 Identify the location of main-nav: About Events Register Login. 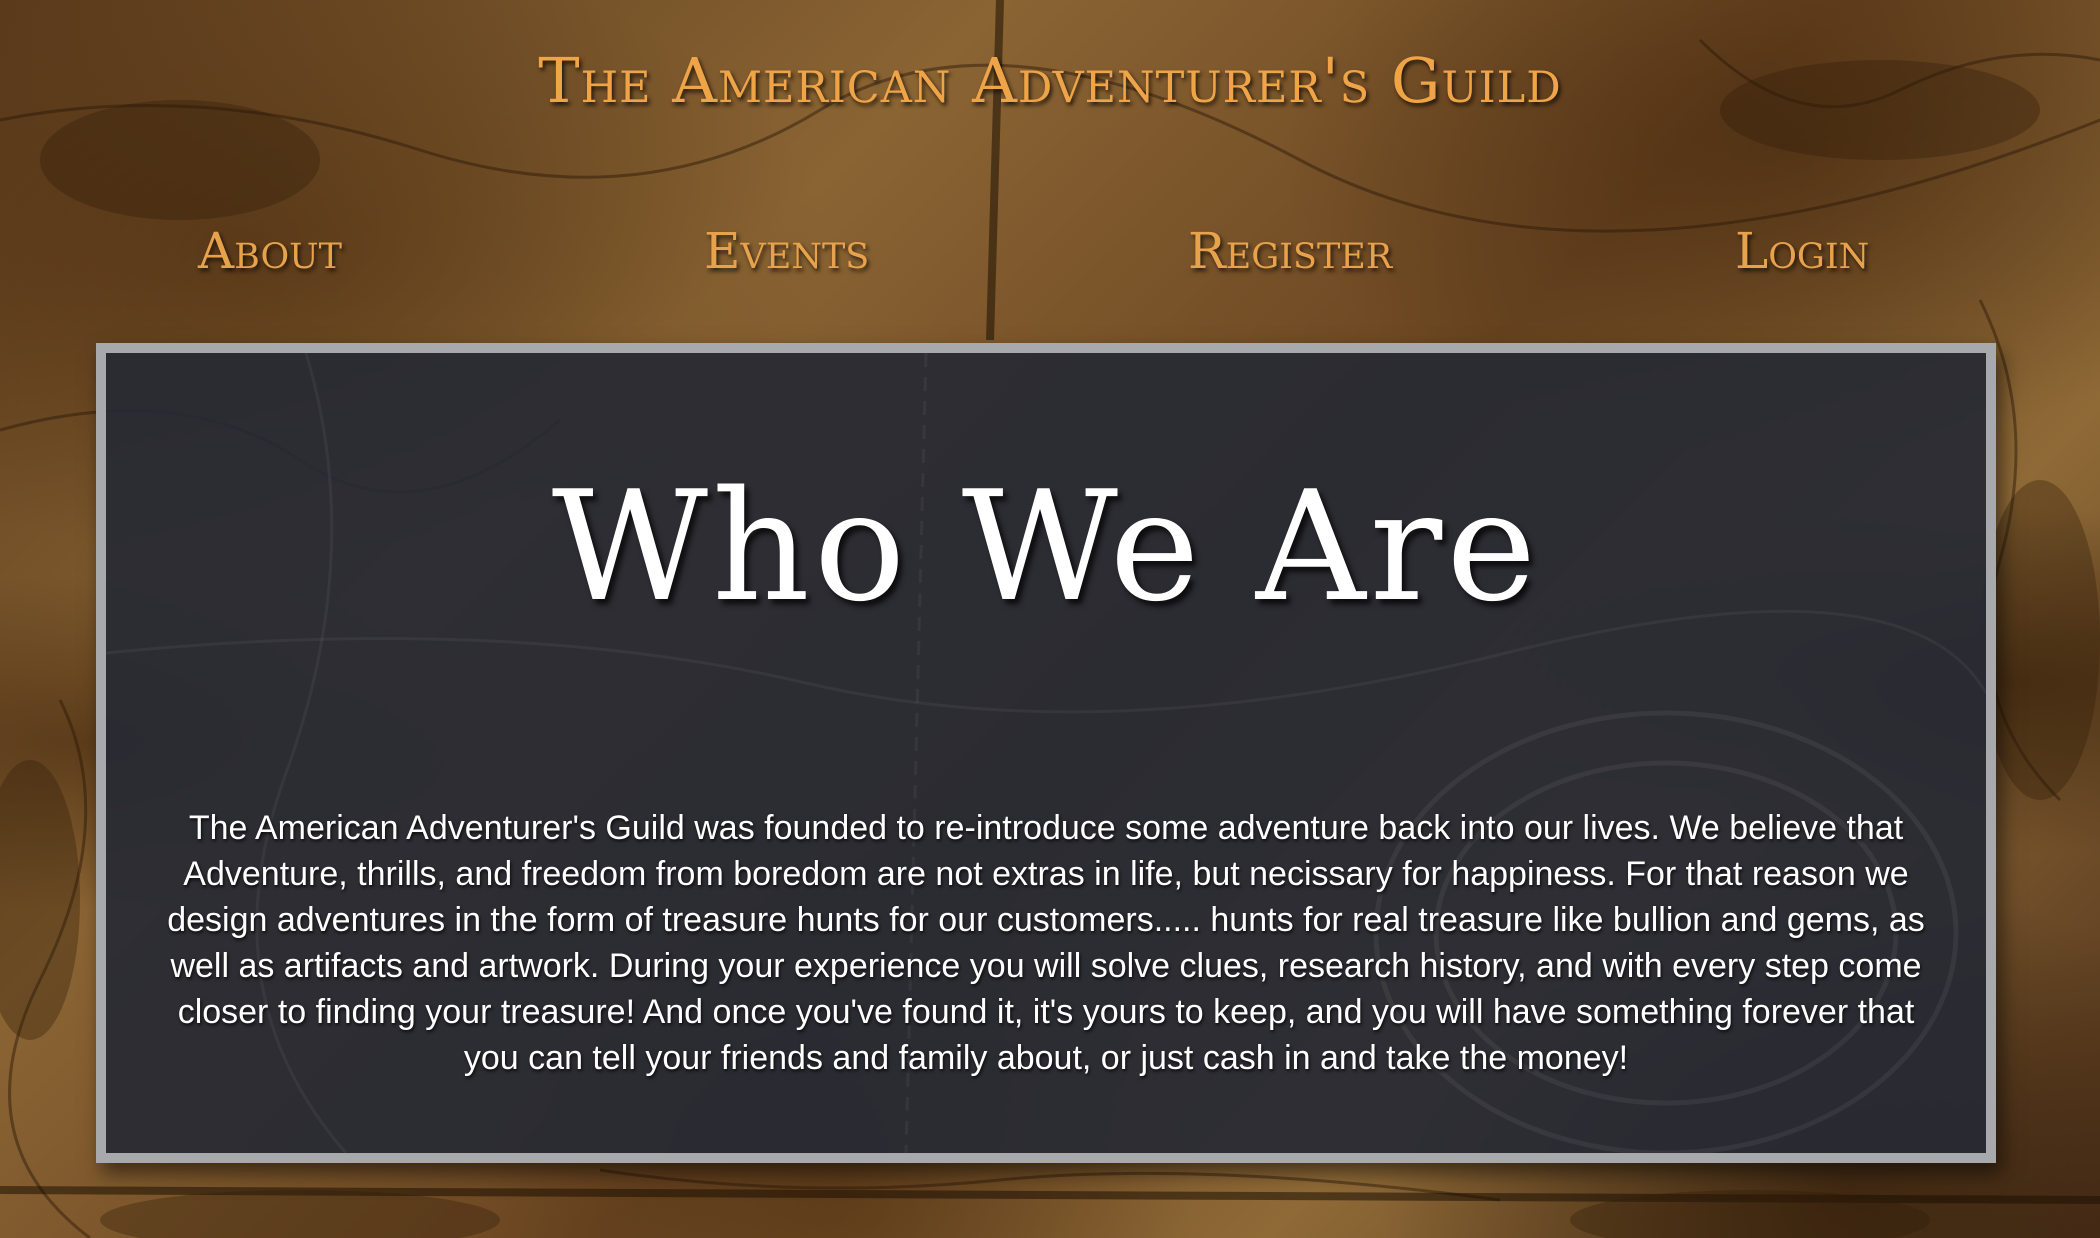
(1050, 257).